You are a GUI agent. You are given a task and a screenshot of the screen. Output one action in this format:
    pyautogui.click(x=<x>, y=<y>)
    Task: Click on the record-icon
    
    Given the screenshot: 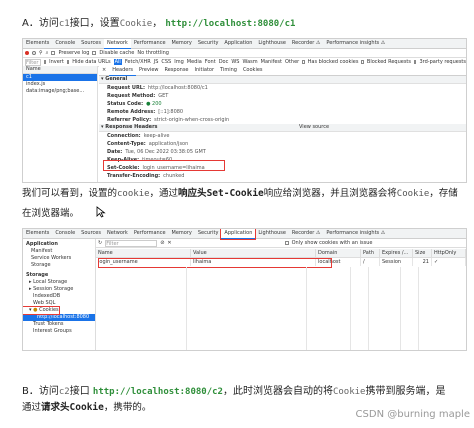 What is the action you would take?
    pyautogui.click(x=27, y=53)
    